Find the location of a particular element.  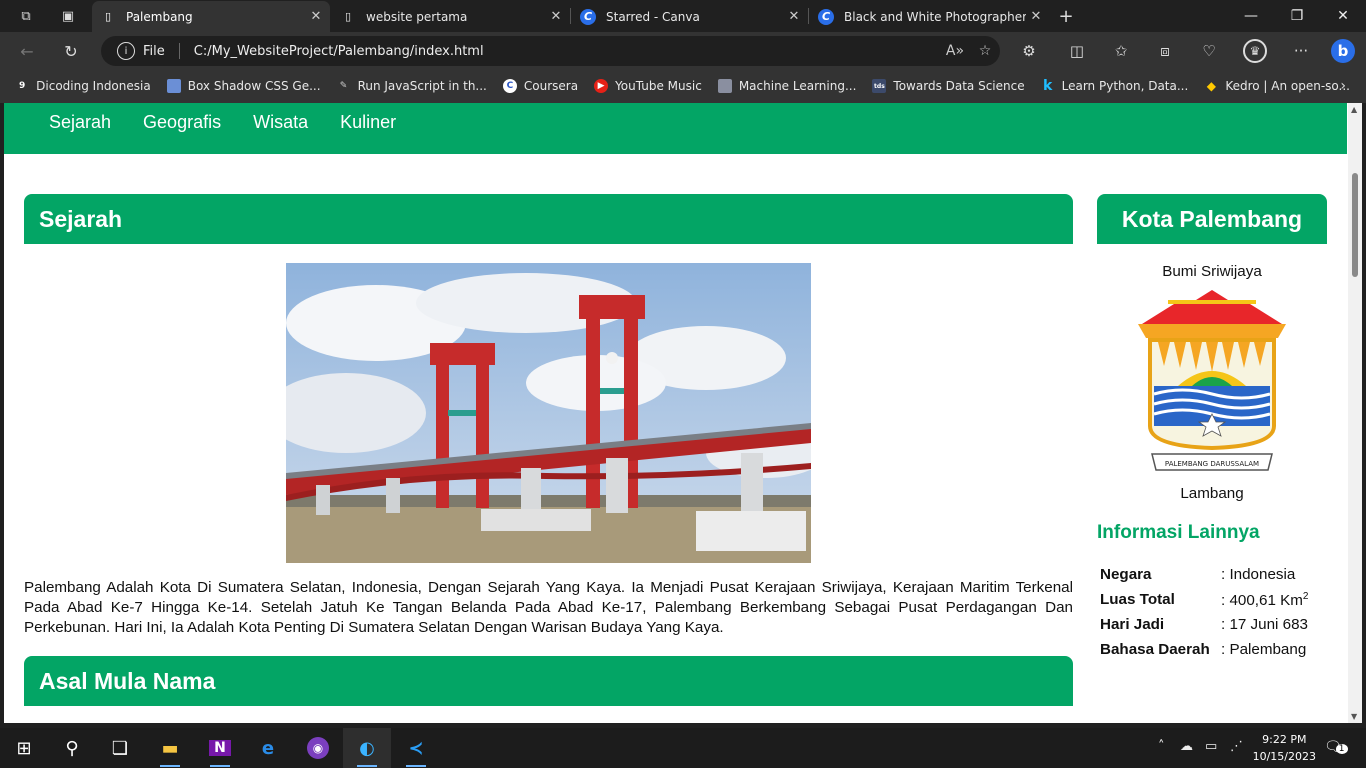

address-scheme: File is located at coordinates (154, 51).